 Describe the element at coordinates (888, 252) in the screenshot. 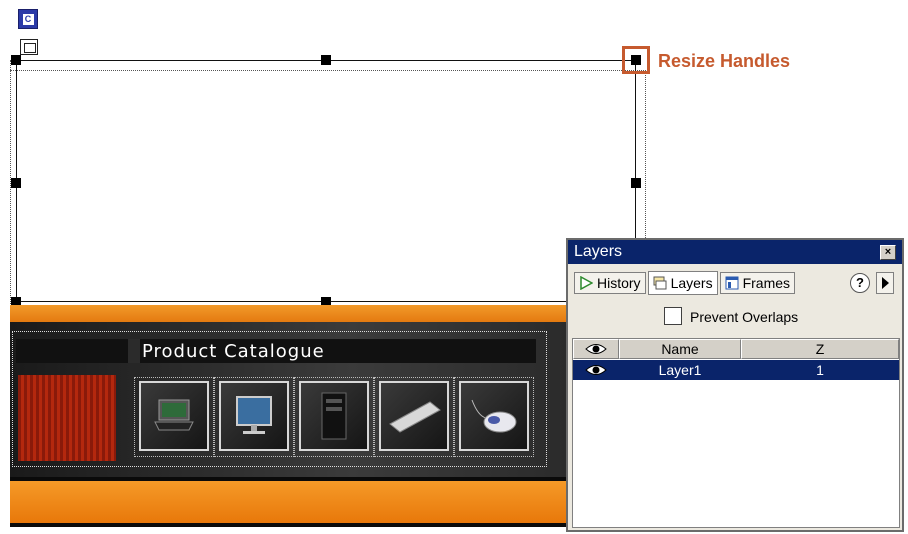

I see `close-icon: ×` at that location.